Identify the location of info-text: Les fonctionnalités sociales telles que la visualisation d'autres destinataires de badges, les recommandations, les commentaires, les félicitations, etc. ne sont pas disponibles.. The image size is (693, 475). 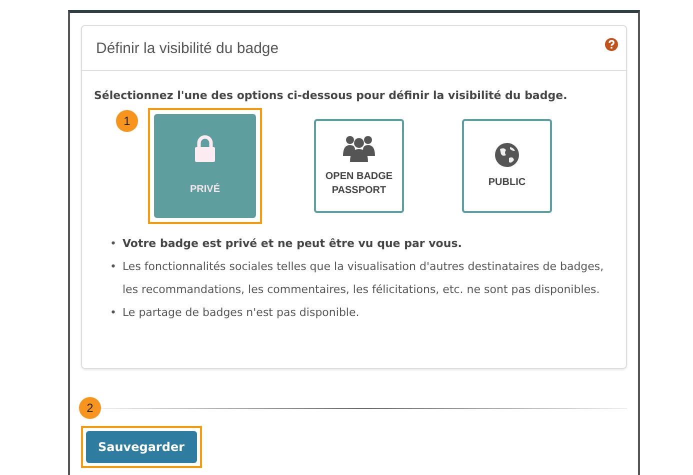
(363, 278).